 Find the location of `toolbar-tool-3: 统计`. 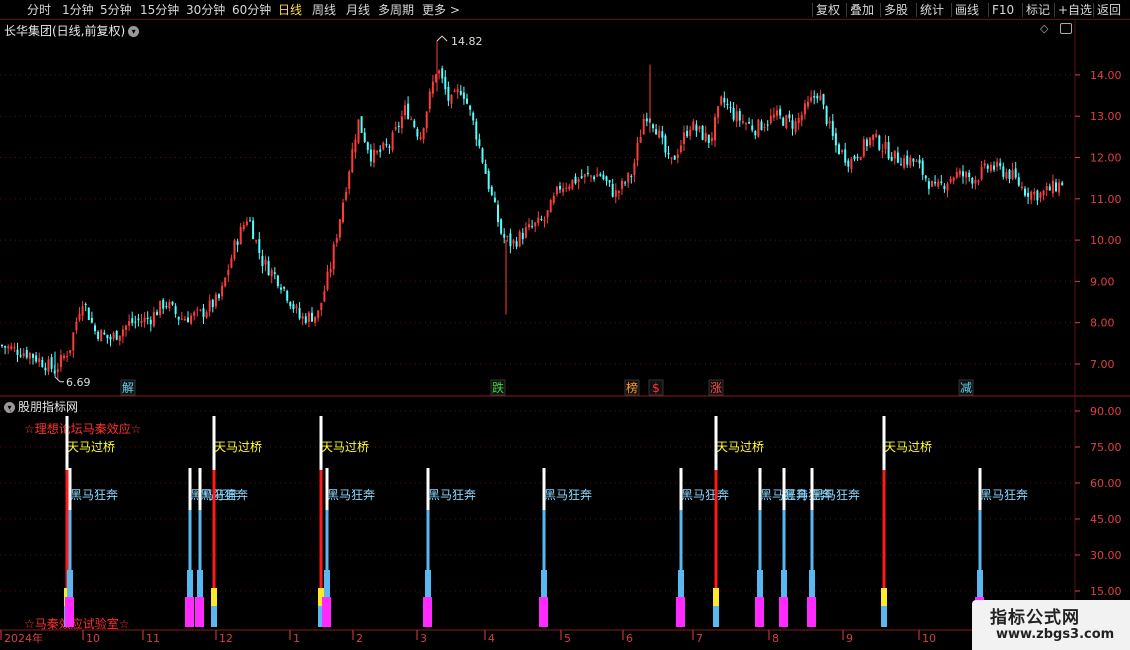

toolbar-tool-3: 统计 is located at coordinates (932, 10).